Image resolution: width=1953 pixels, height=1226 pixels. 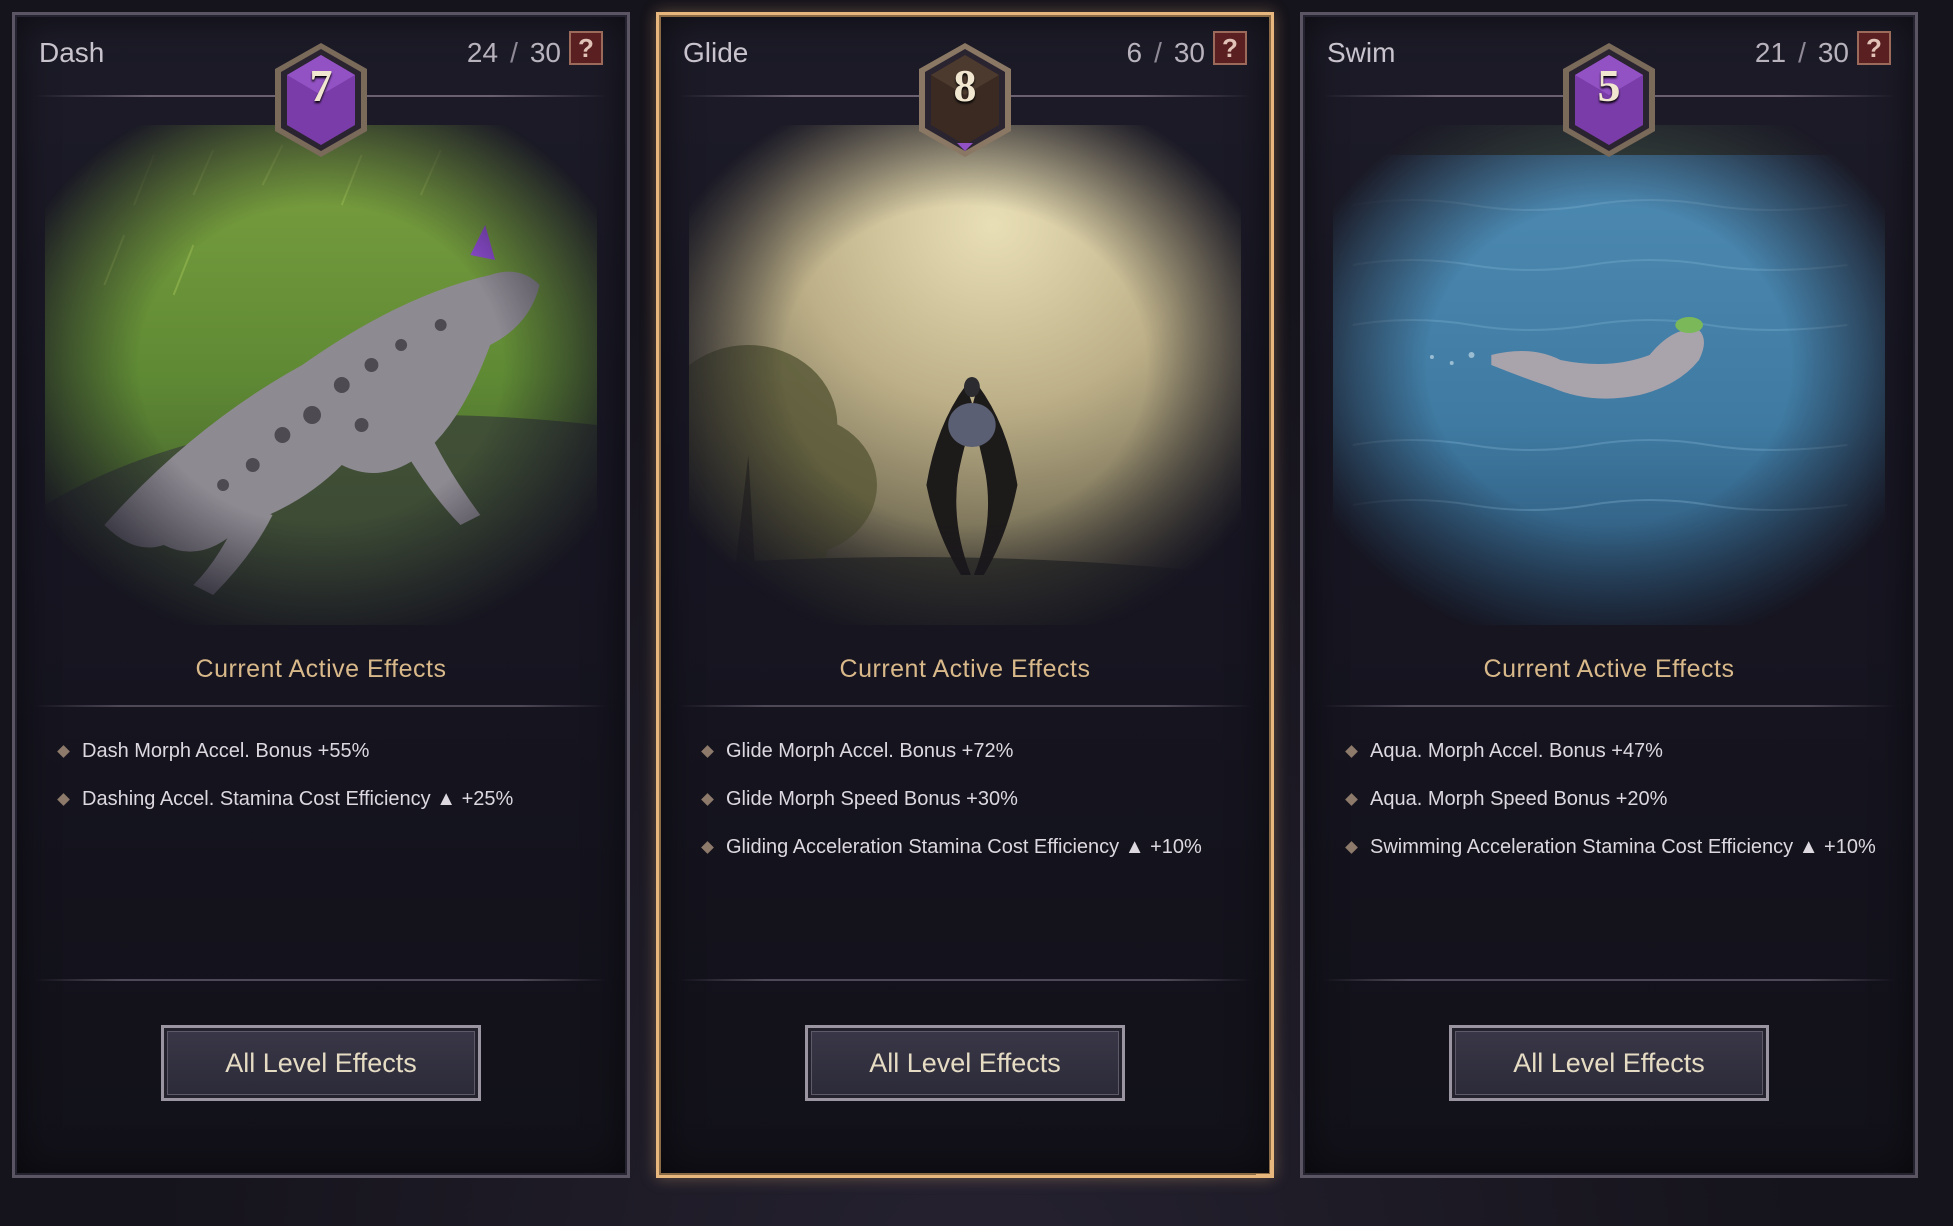 I want to click on effect-item: Glide Morph Speed Bonus +30%, so click(x=981, y=799).